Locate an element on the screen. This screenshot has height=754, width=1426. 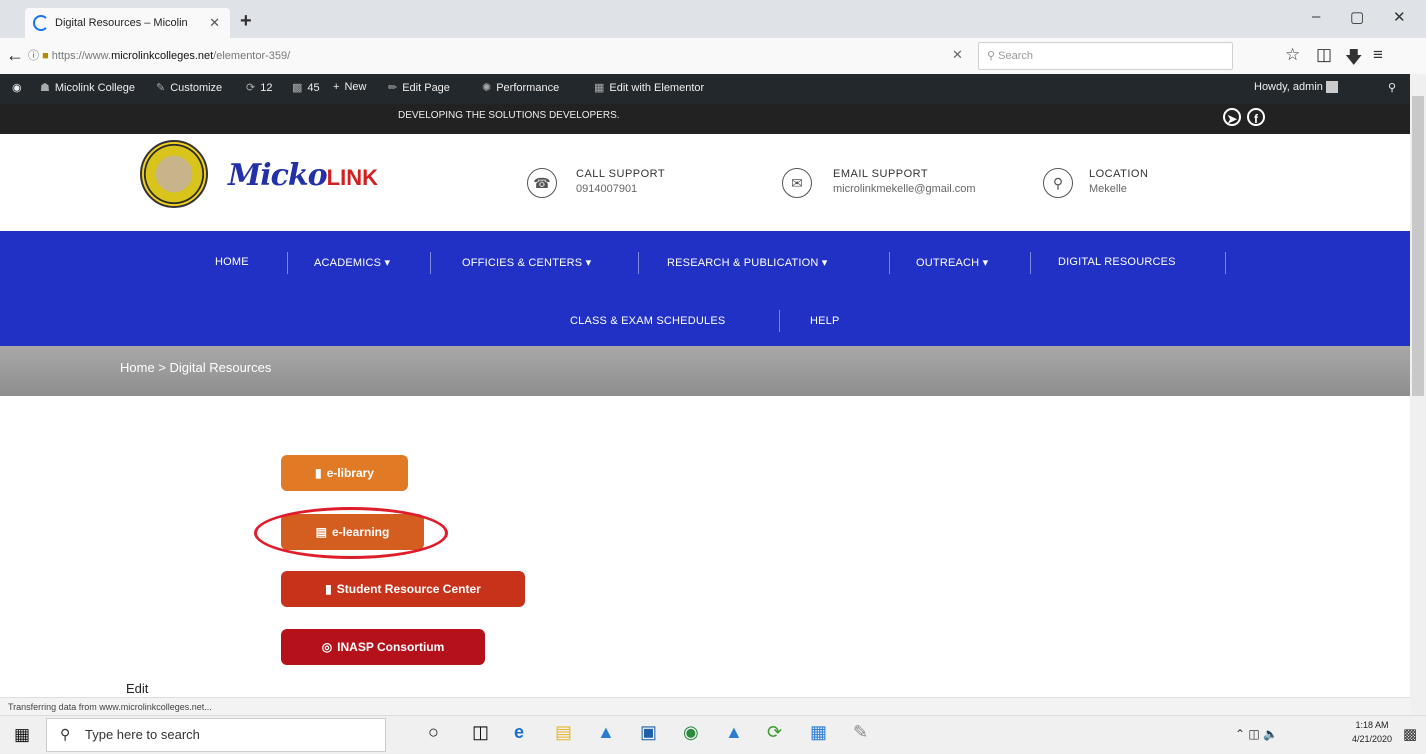
dashboard-icon: ☗ is located at coordinates (45, 88).